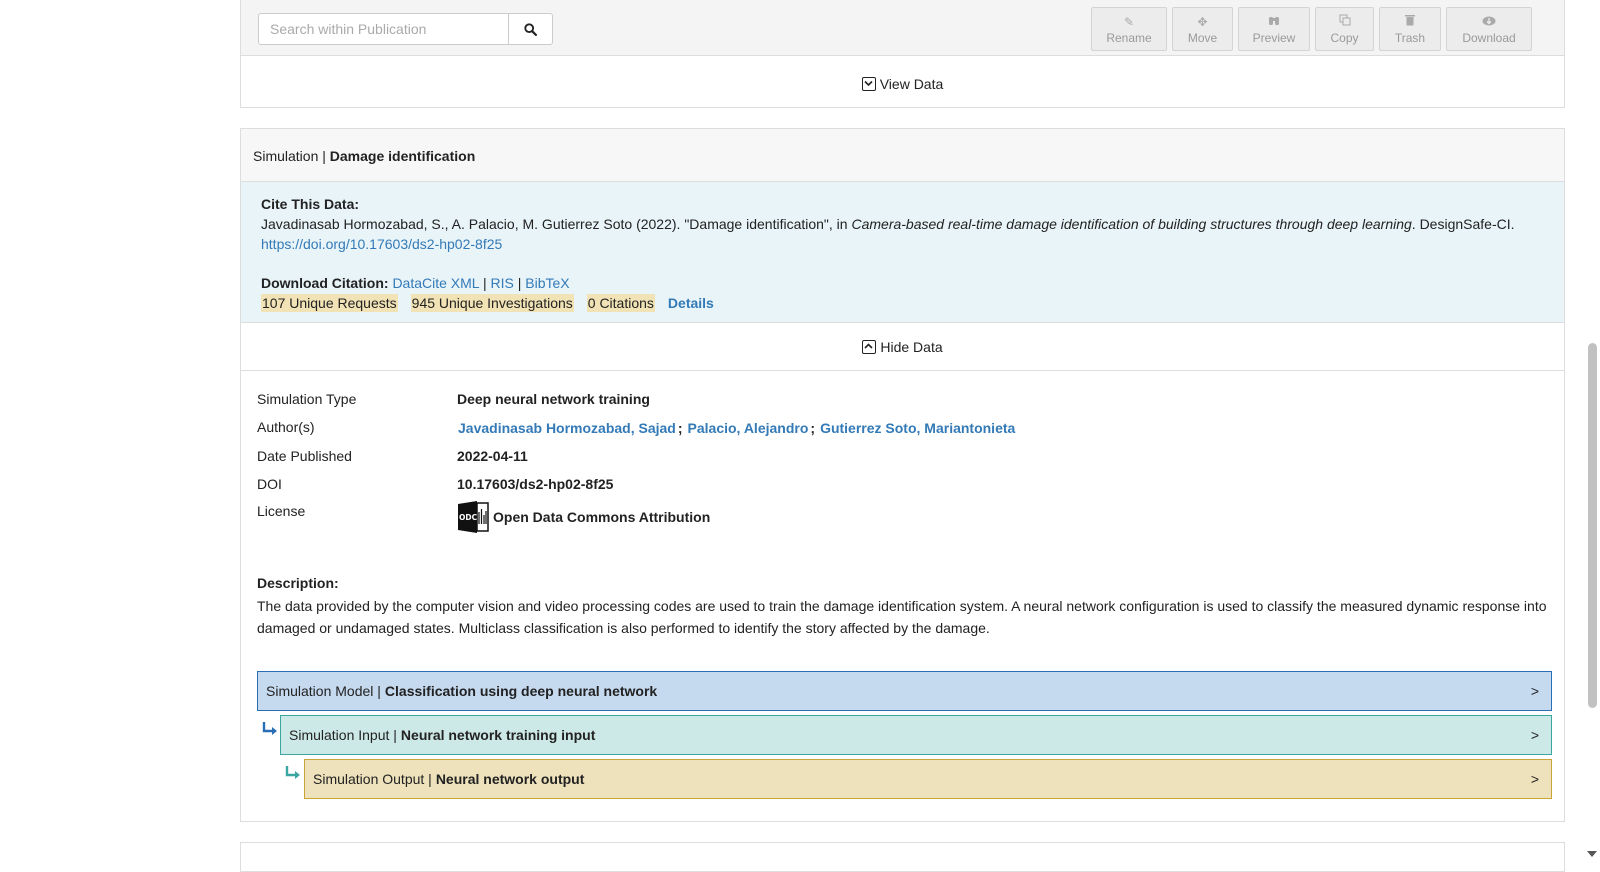 The width and height of the screenshot is (1600, 872). What do you see at coordinates (329, 303) in the screenshot?
I see `unique-requests-badge: 107 Unique Requests` at bounding box center [329, 303].